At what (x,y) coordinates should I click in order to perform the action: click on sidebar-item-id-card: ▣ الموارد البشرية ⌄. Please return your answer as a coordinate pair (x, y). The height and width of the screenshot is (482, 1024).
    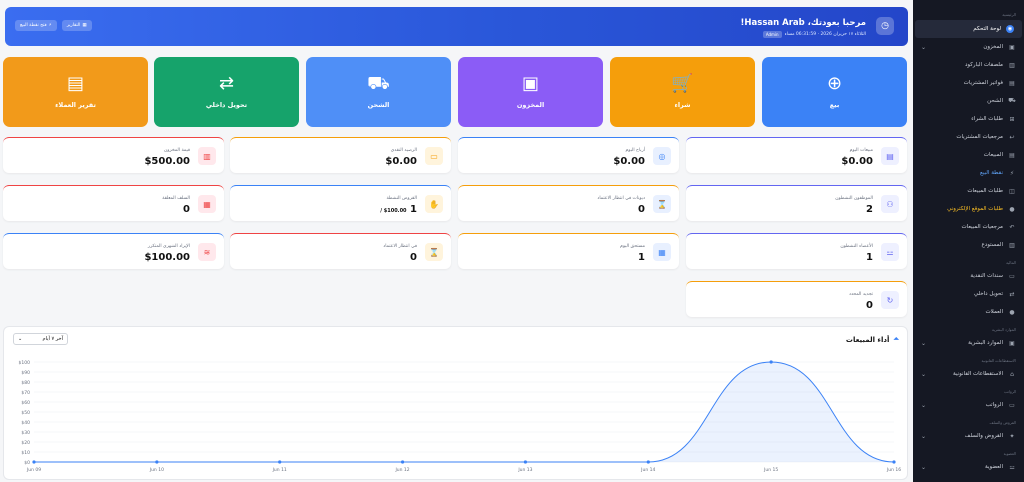
    Looking at the image, I should click on (968, 343).